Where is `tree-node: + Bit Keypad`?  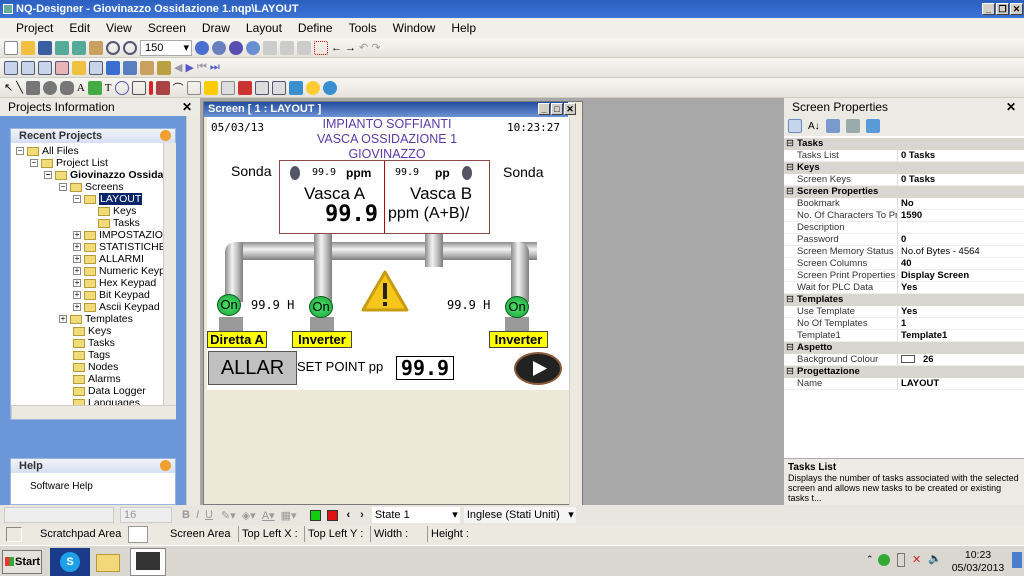
tree-node: + Bit Keypad is located at coordinates (111, 295).